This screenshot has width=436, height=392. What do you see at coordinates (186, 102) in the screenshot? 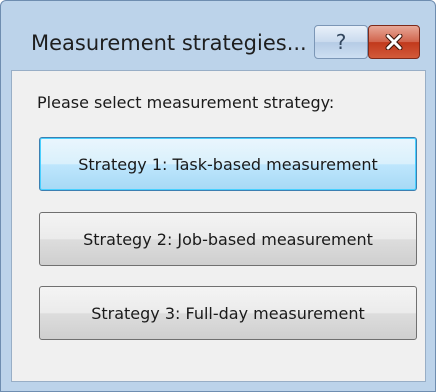
I see `prompt-label: Please select measurement strategy:` at bounding box center [186, 102].